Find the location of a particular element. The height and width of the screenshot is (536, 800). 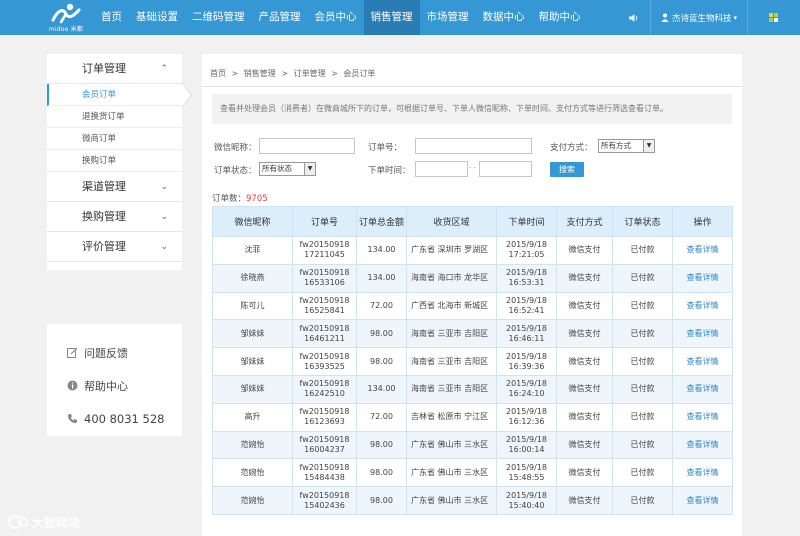

midoo-logo: midoo 米都 is located at coordinates (66, 17).